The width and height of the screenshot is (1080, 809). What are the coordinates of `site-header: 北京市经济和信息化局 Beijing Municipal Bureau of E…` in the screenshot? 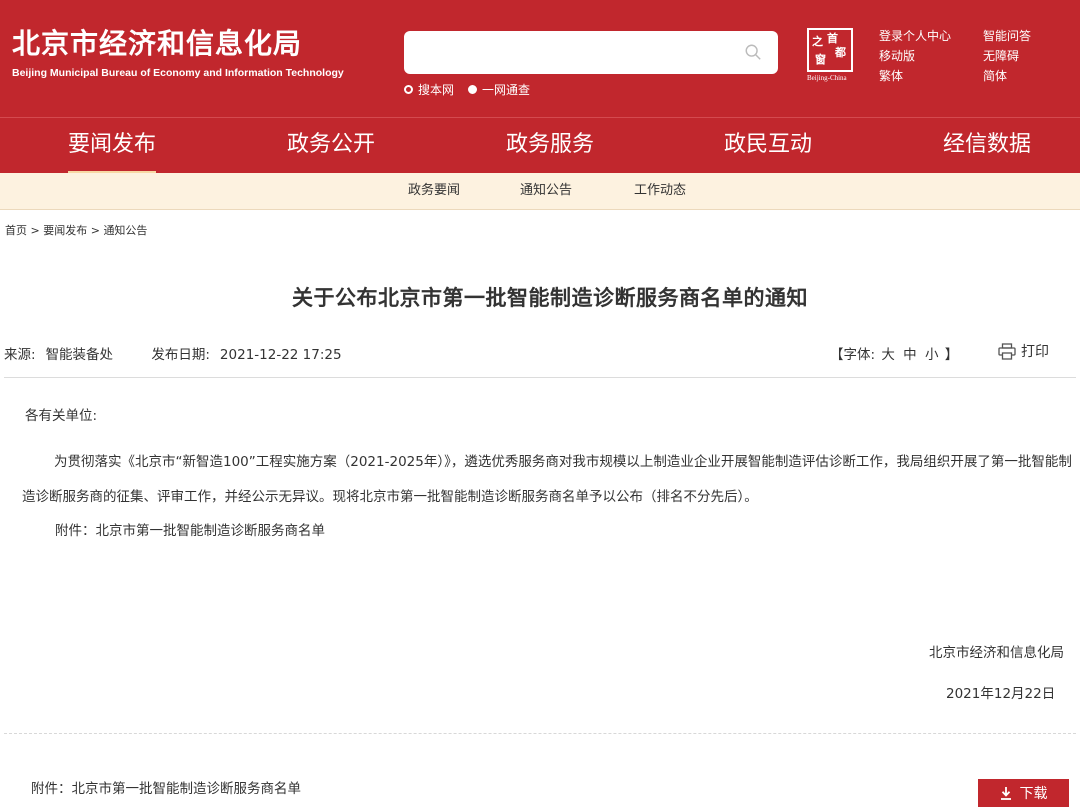 It's located at (540, 58).